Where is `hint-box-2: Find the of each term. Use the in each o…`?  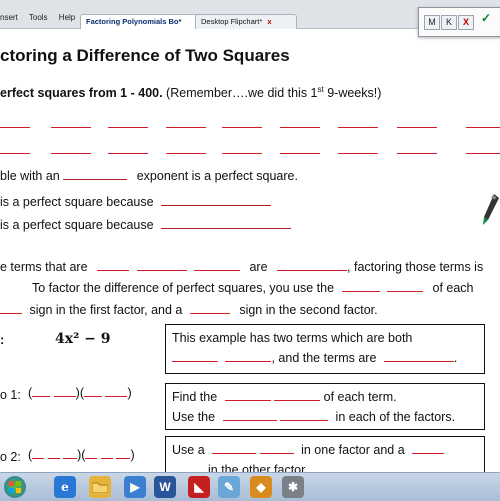 hint-box-2: Find the of each term. Use the in each o… is located at coordinates (325, 406).